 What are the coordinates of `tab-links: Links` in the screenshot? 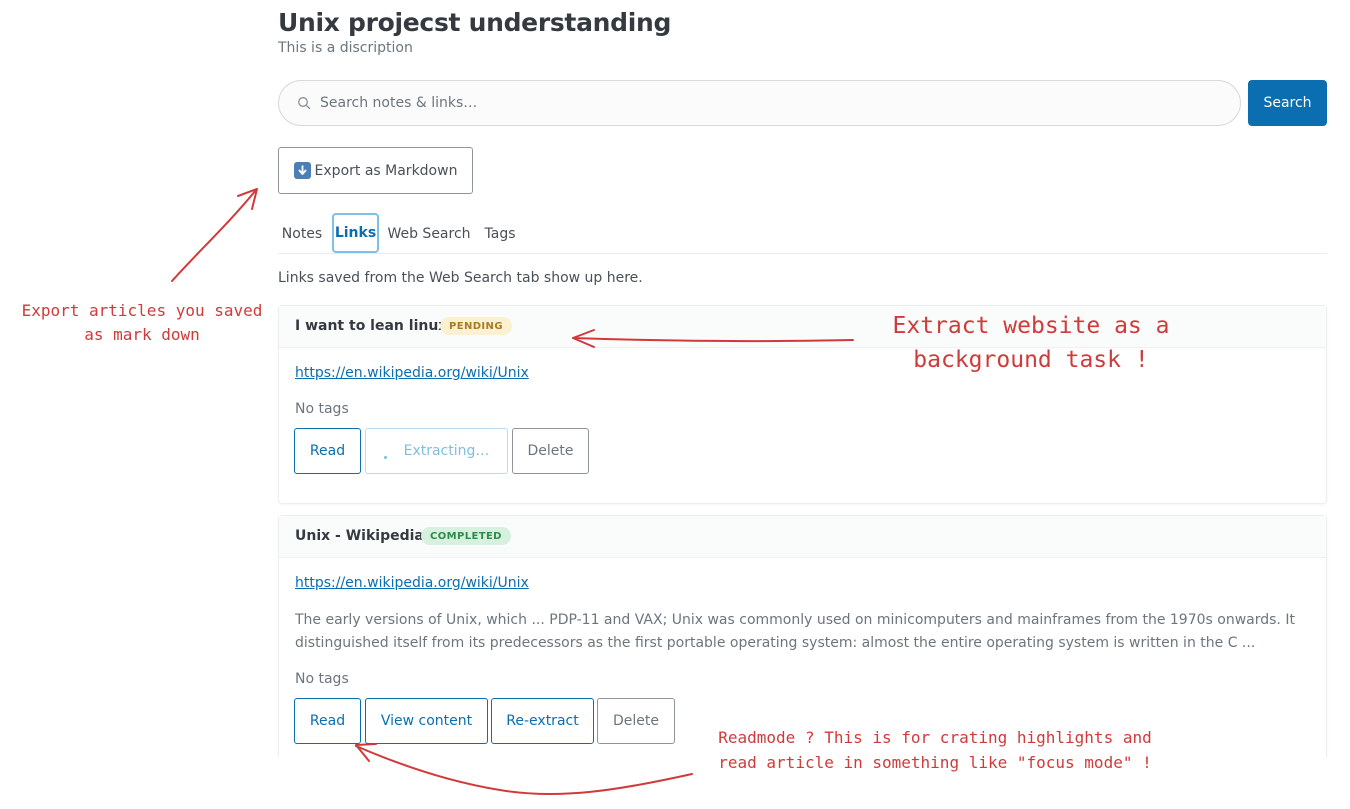 It's located at (355, 233).